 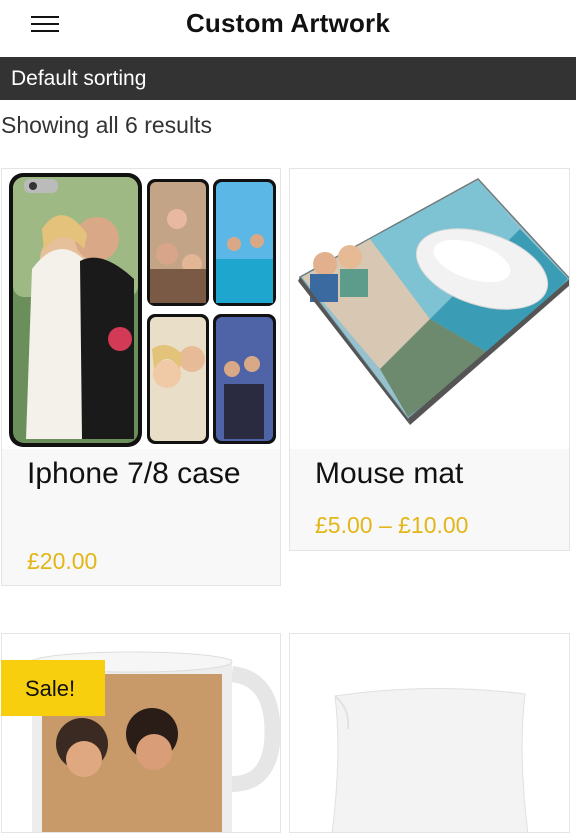 I want to click on results-count: Showing all 6 results, so click(x=106, y=125).